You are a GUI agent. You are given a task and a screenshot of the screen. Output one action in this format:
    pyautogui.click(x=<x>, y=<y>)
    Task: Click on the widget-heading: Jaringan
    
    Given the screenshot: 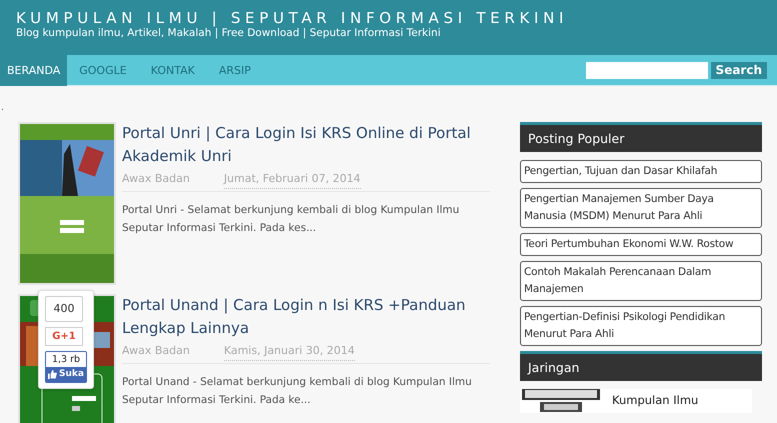 What is the action you would take?
    pyautogui.click(x=641, y=366)
    